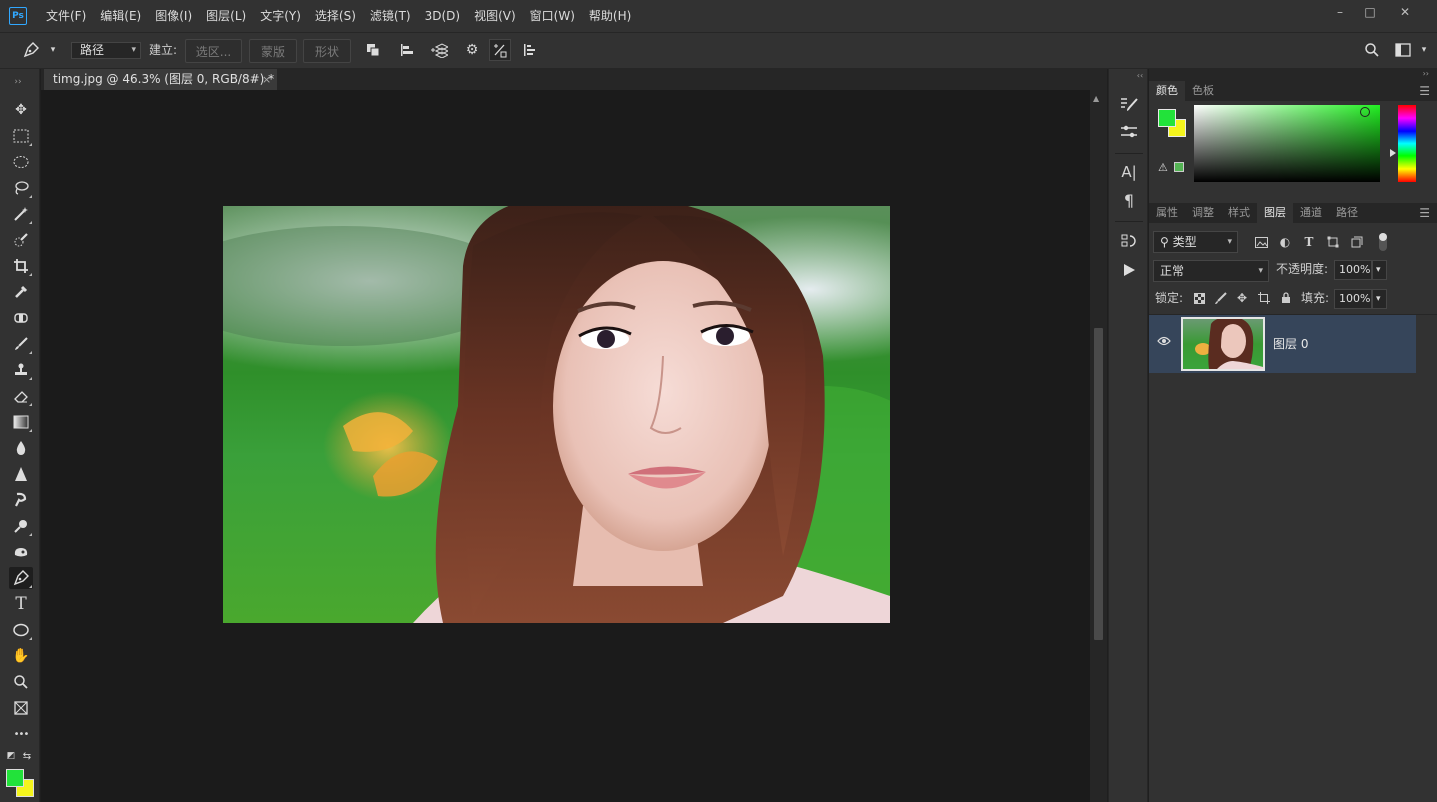  What do you see at coordinates (1223, 344) in the screenshot?
I see `layer-thumbnail` at bounding box center [1223, 344].